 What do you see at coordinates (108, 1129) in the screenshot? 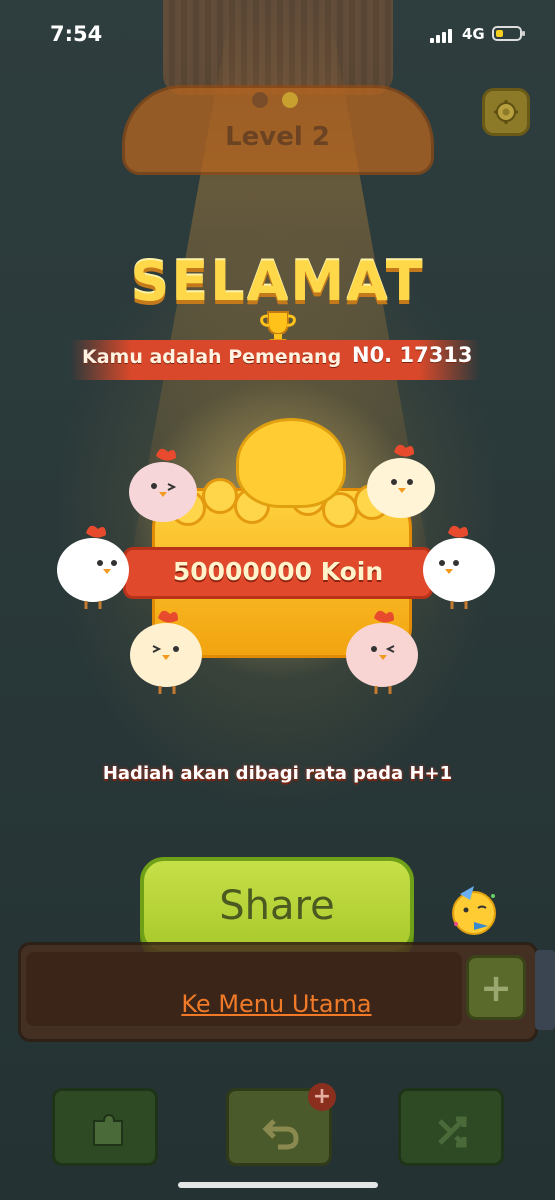
I see `puzzle-icon` at bounding box center [108, 1129].